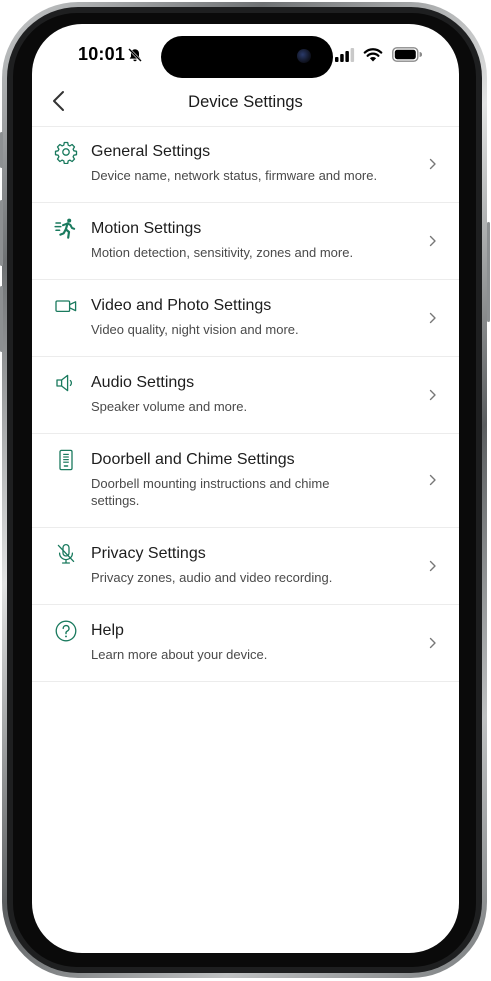 The image size is (491, 981). Describe the element at coordinates (65, 228) in the screenshot. I see `running-person-icon` at that location.